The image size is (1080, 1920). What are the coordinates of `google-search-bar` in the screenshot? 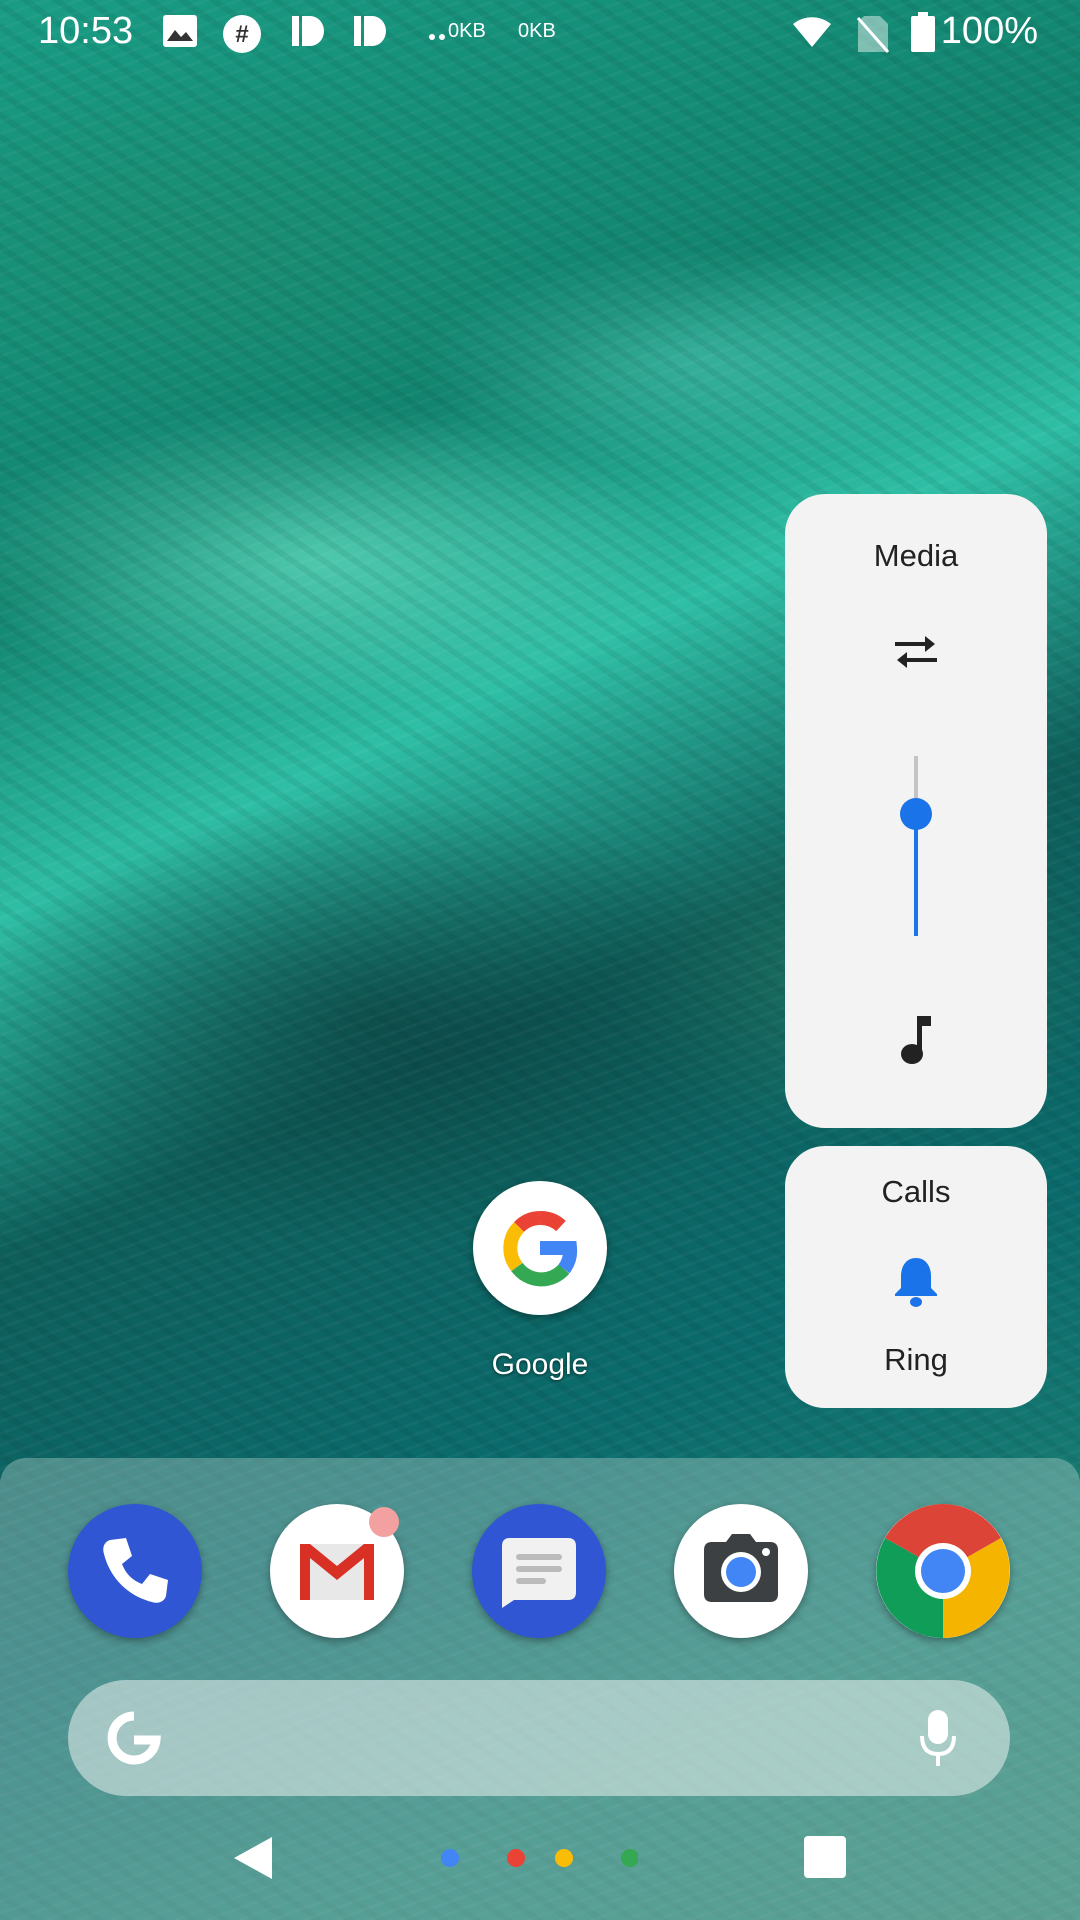 It's located at (539, 1738).